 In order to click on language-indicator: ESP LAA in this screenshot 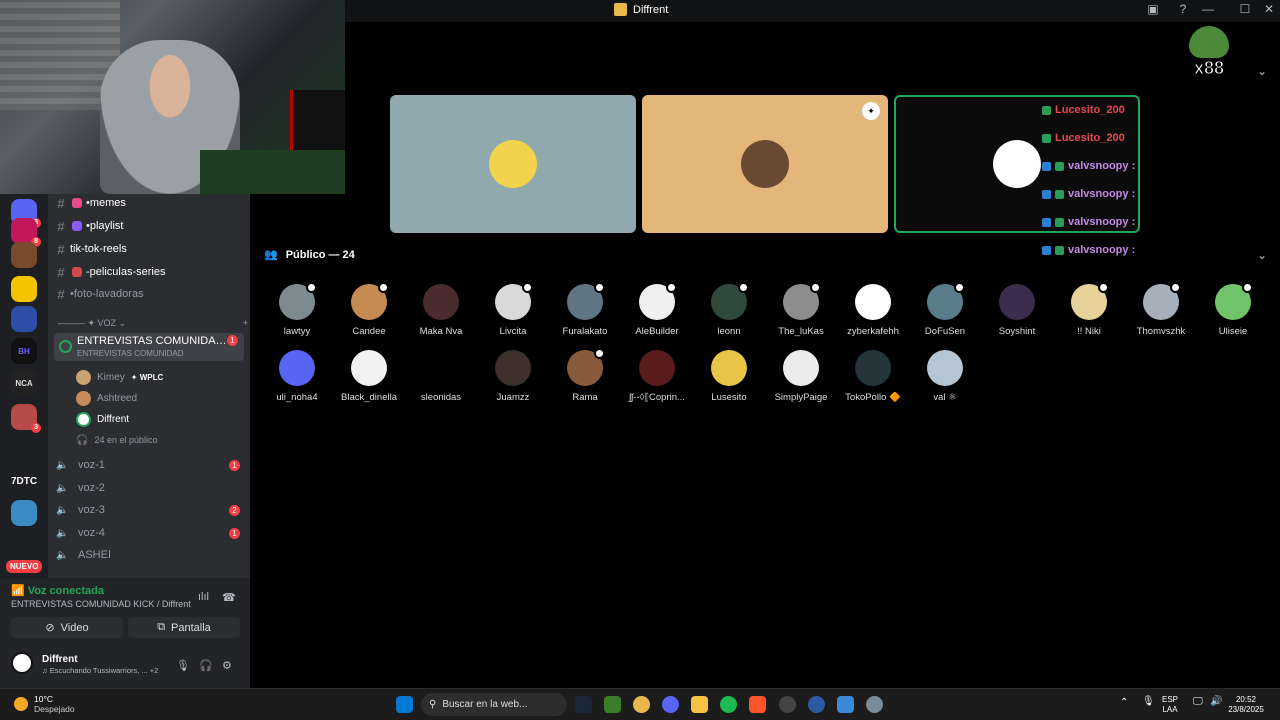, I will do `click(1170, 705)`.